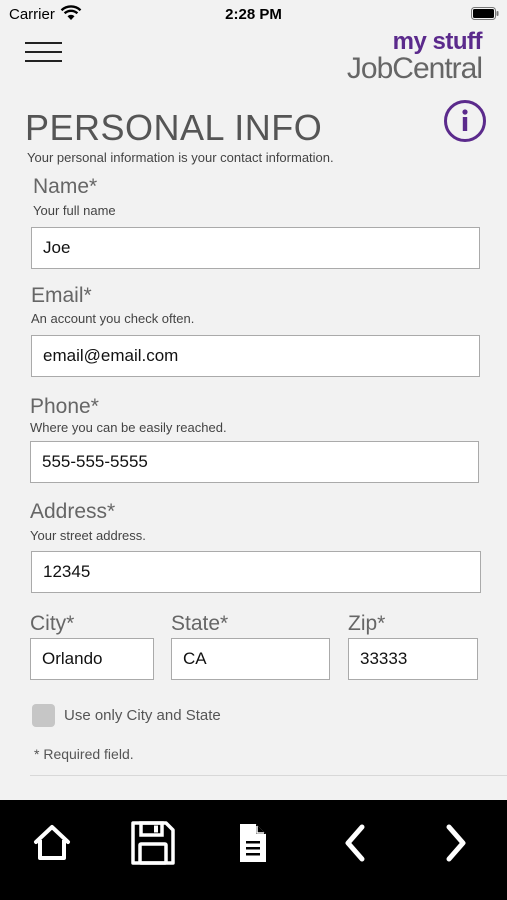 The image size is (507, 900). Describe the element at coordinates (268, 775) in the screenshot. I see `divider` at that location.